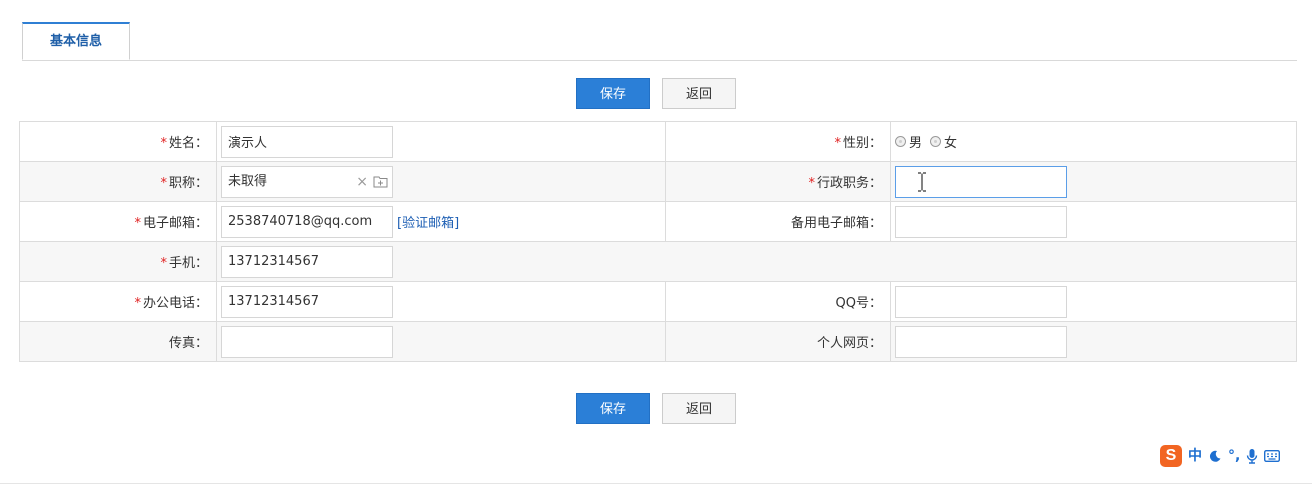 This screenshot has height=487, width=1312. What do you see at coordinates (362, 182) in the screenshot?
I see `clear-icon: ×` at bounding box center [362, 182].